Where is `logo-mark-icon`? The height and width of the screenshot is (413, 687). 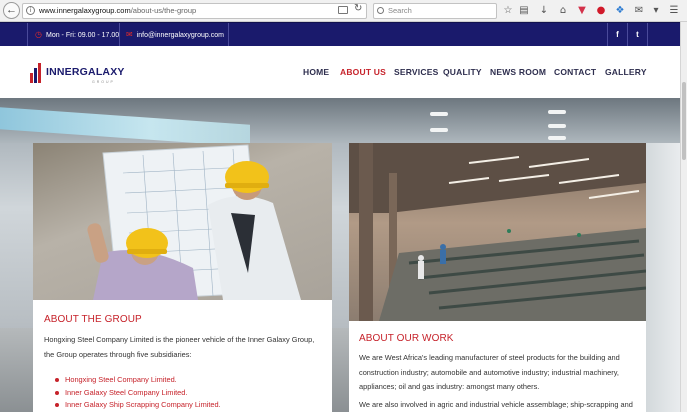
logo-mark-icon is located at coordinates (37, 73).